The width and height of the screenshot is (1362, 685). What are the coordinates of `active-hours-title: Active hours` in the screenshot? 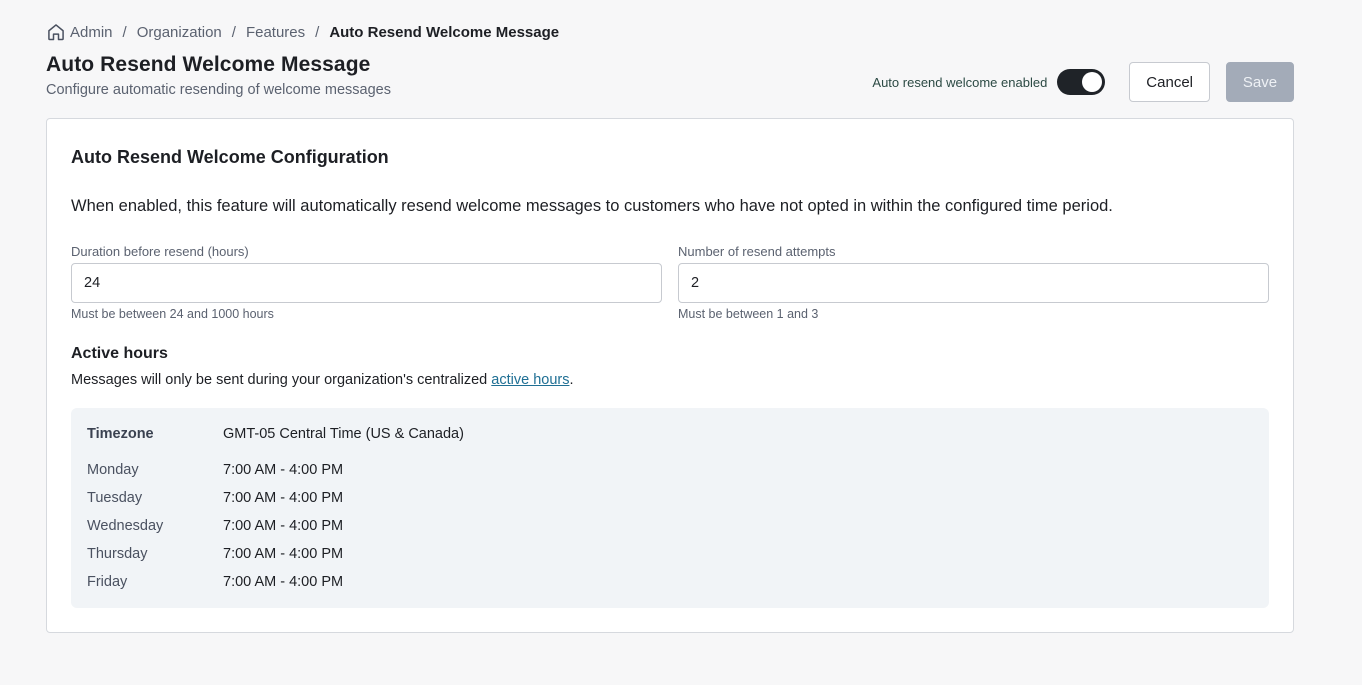 It's located at (119, 353).